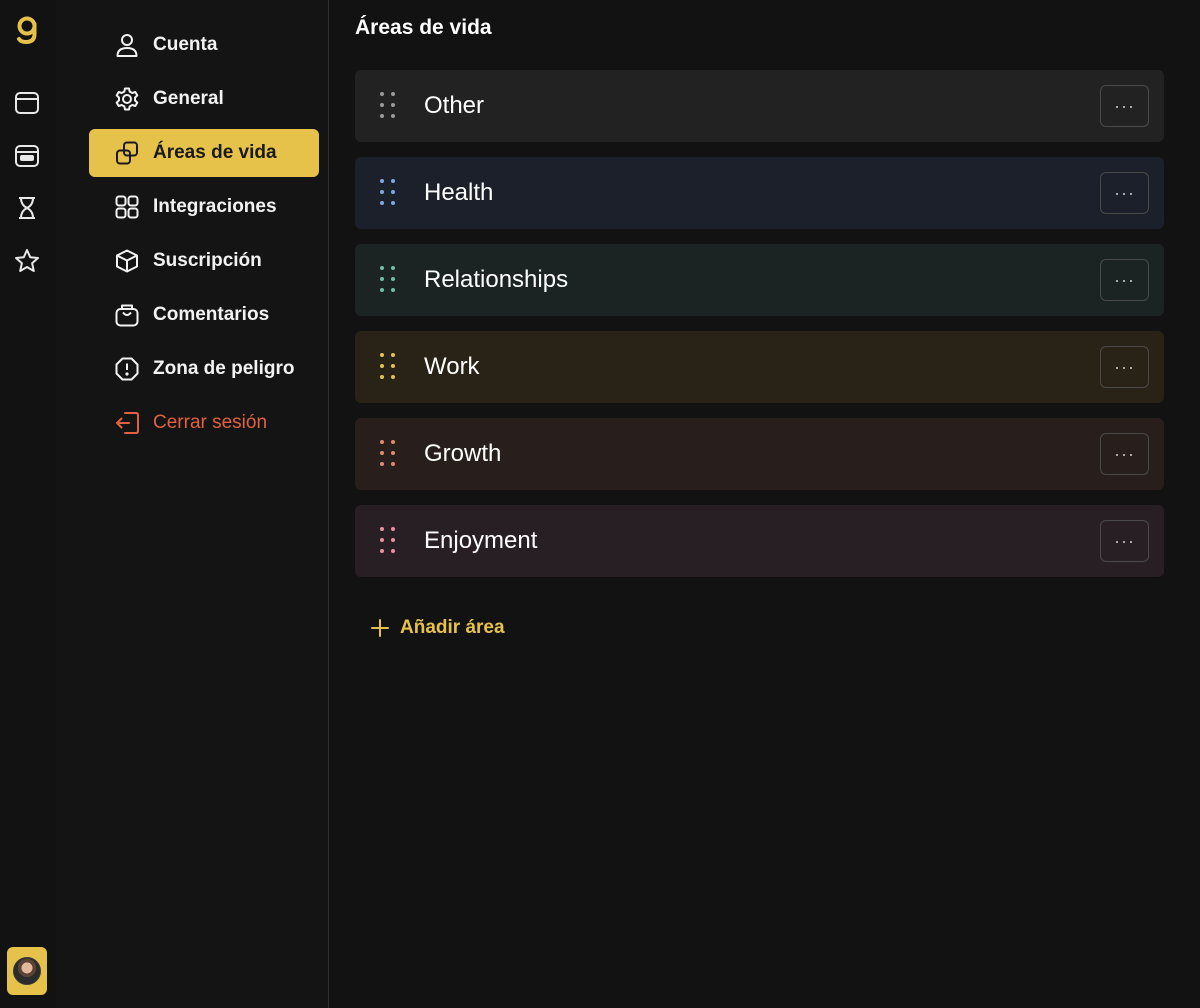  I want to click on area-row-growth: Growth ···, so click(759, 454).